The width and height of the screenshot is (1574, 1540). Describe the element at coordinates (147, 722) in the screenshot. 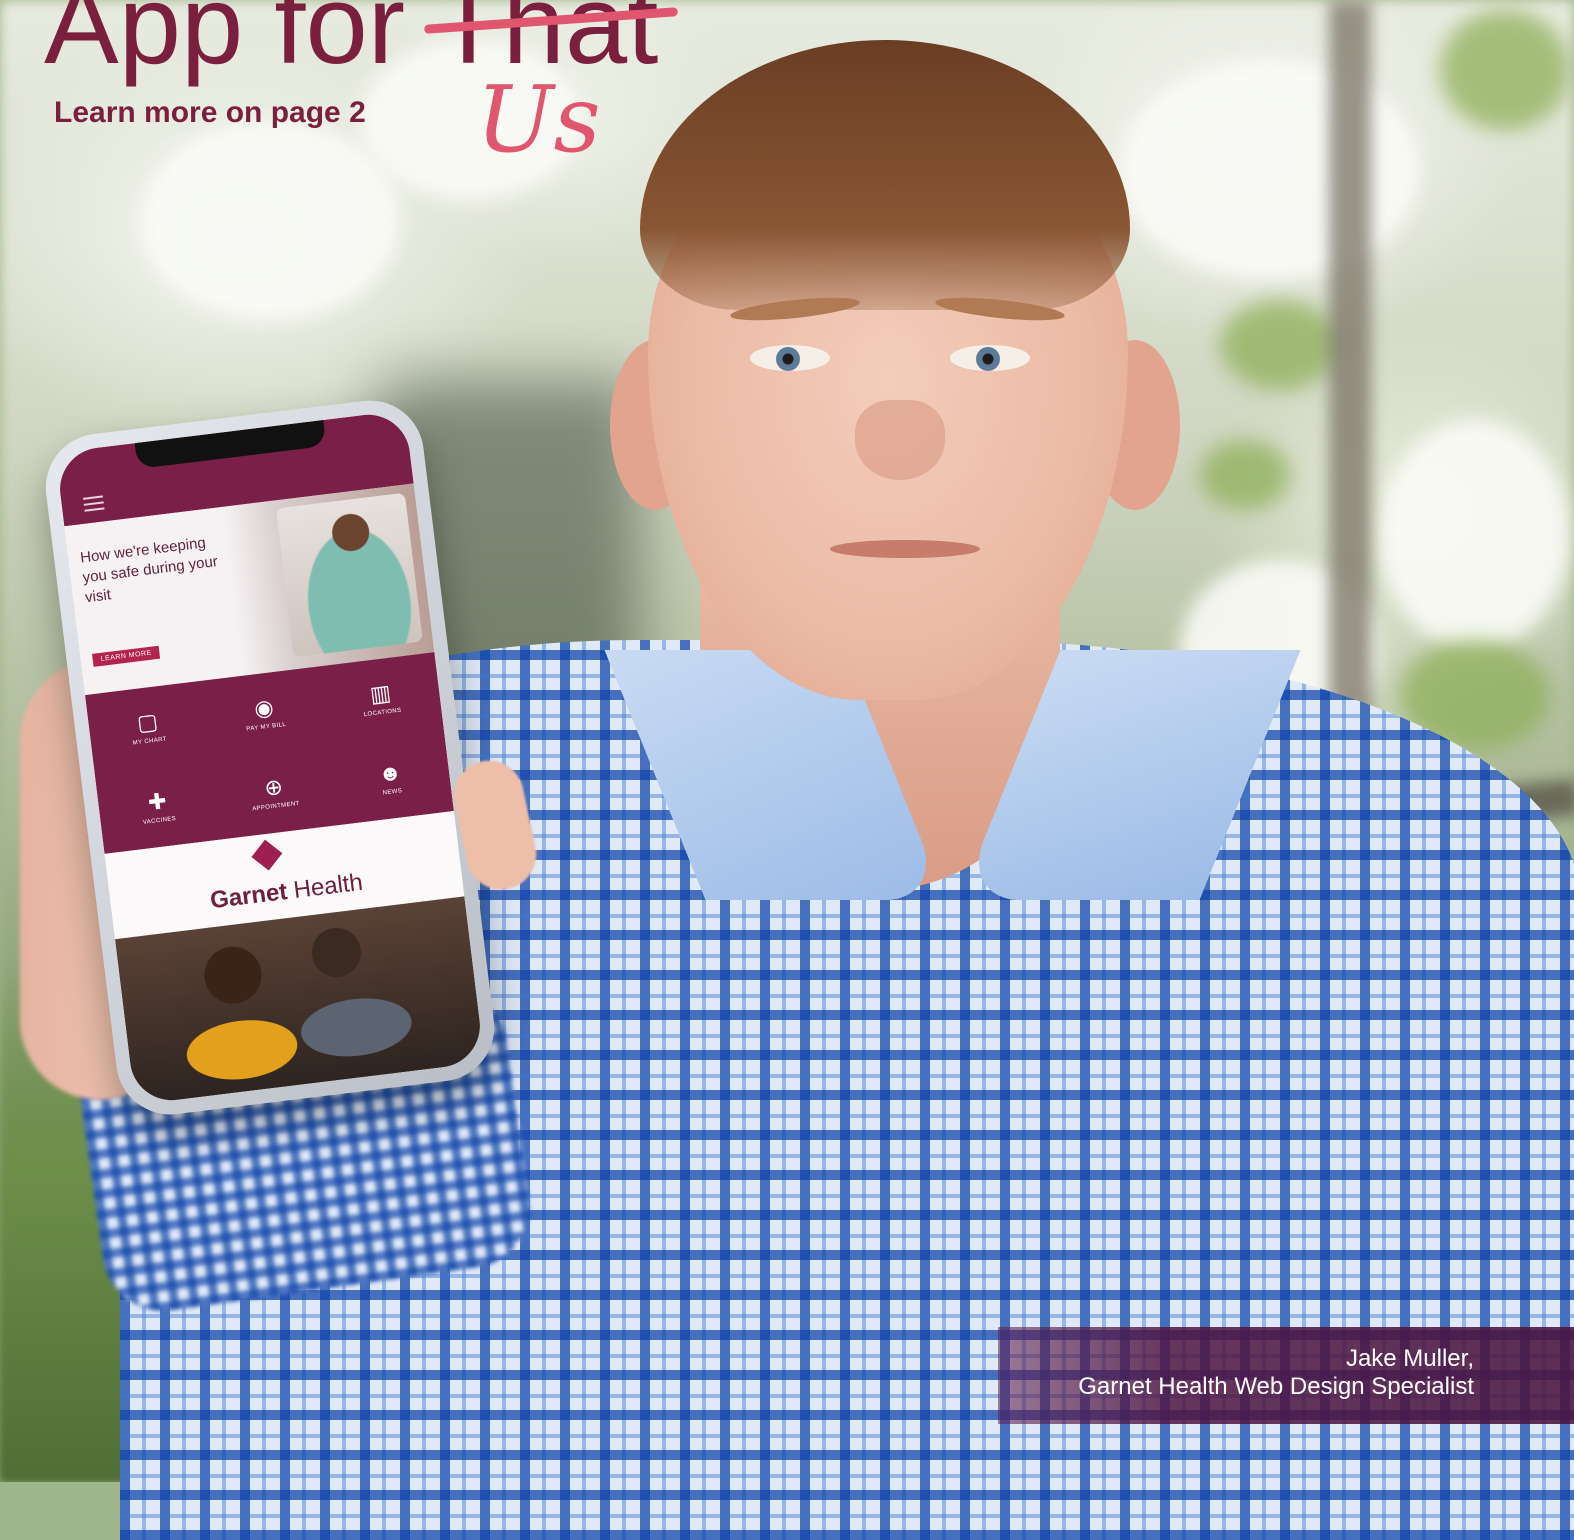

I see `my-chart-icon: ▢` at that location.